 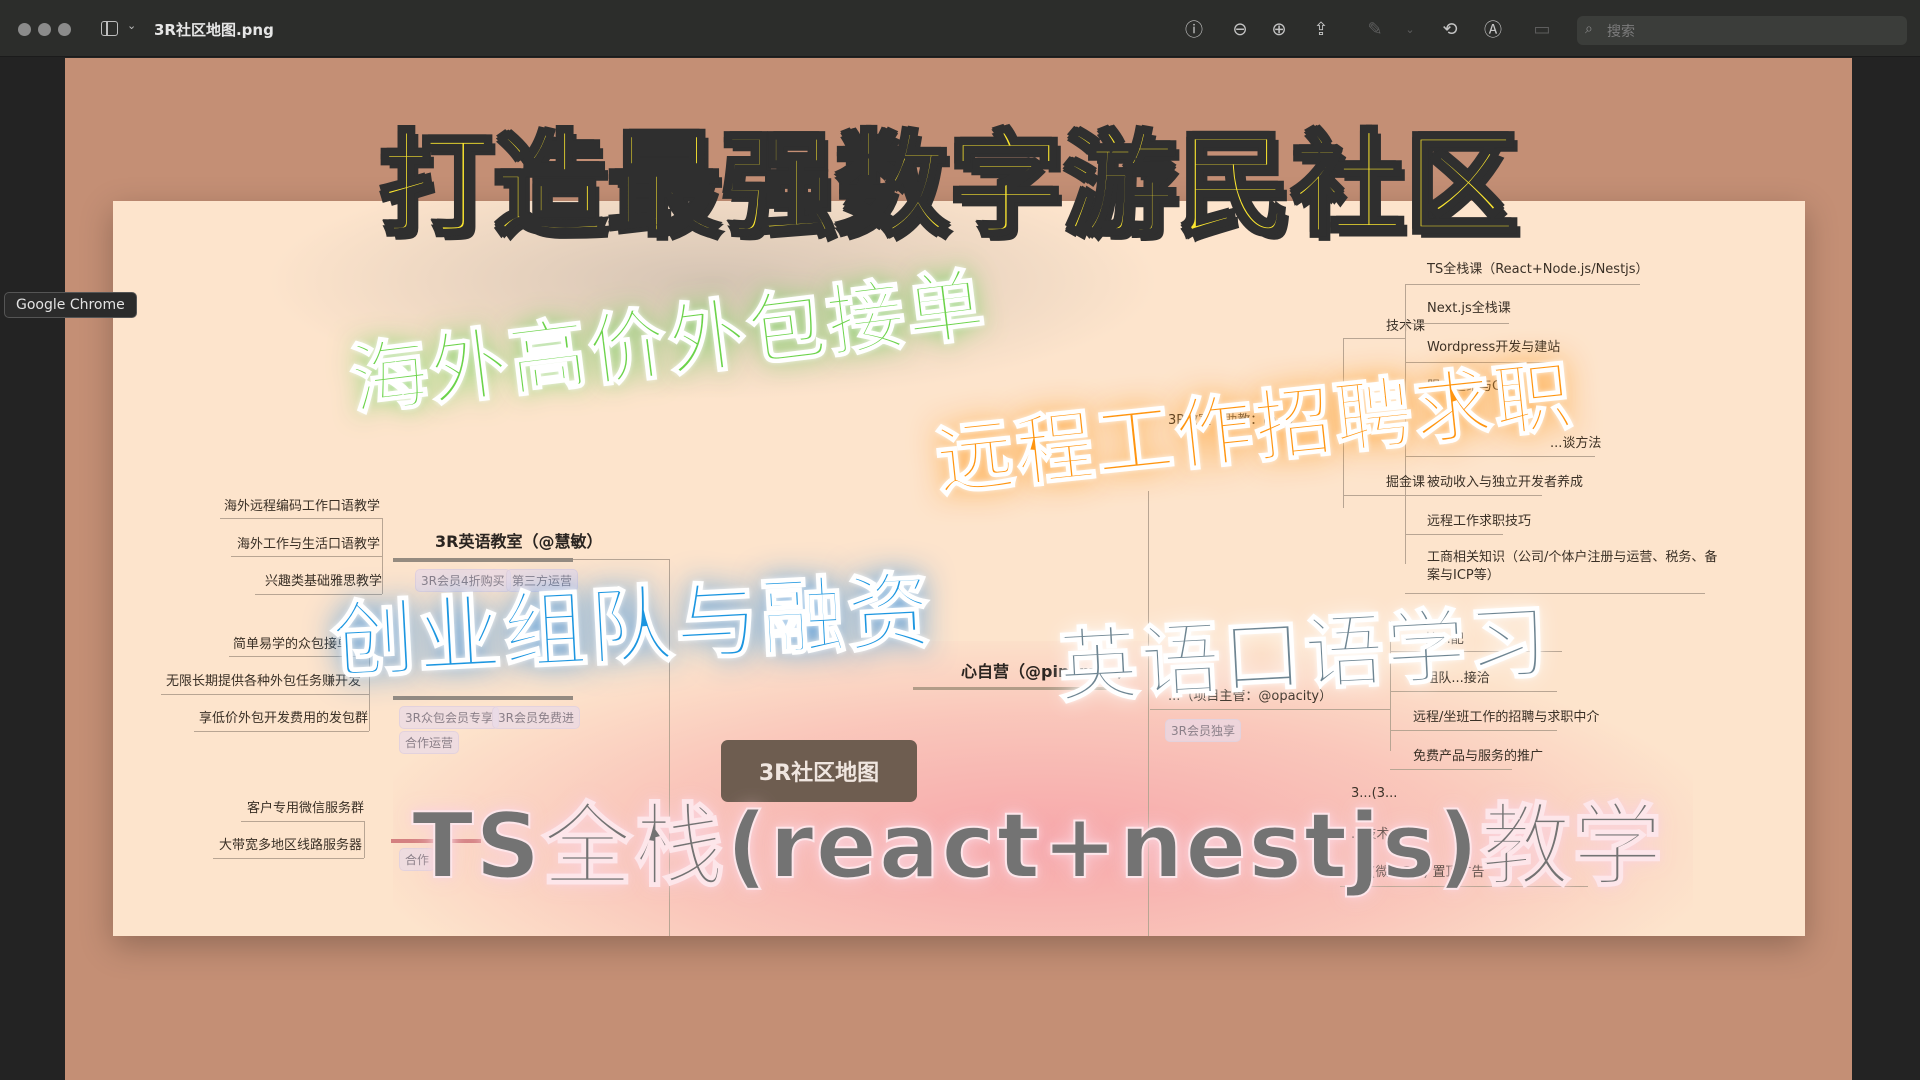 What do you see at coordinates (1410, 29) in the screenshot?
I see `markup-chevron-icon: ⌄` at bounding box center [1410, 29].